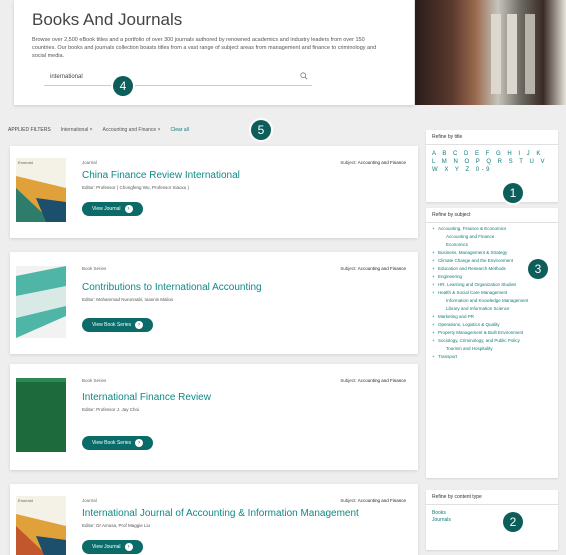 This screenshot has width=566, height=555. What do you see at coordinates (492, 137) in the screenshot?
I see `refine-title-heading: Refine by title` at bounding box center [492, 137].